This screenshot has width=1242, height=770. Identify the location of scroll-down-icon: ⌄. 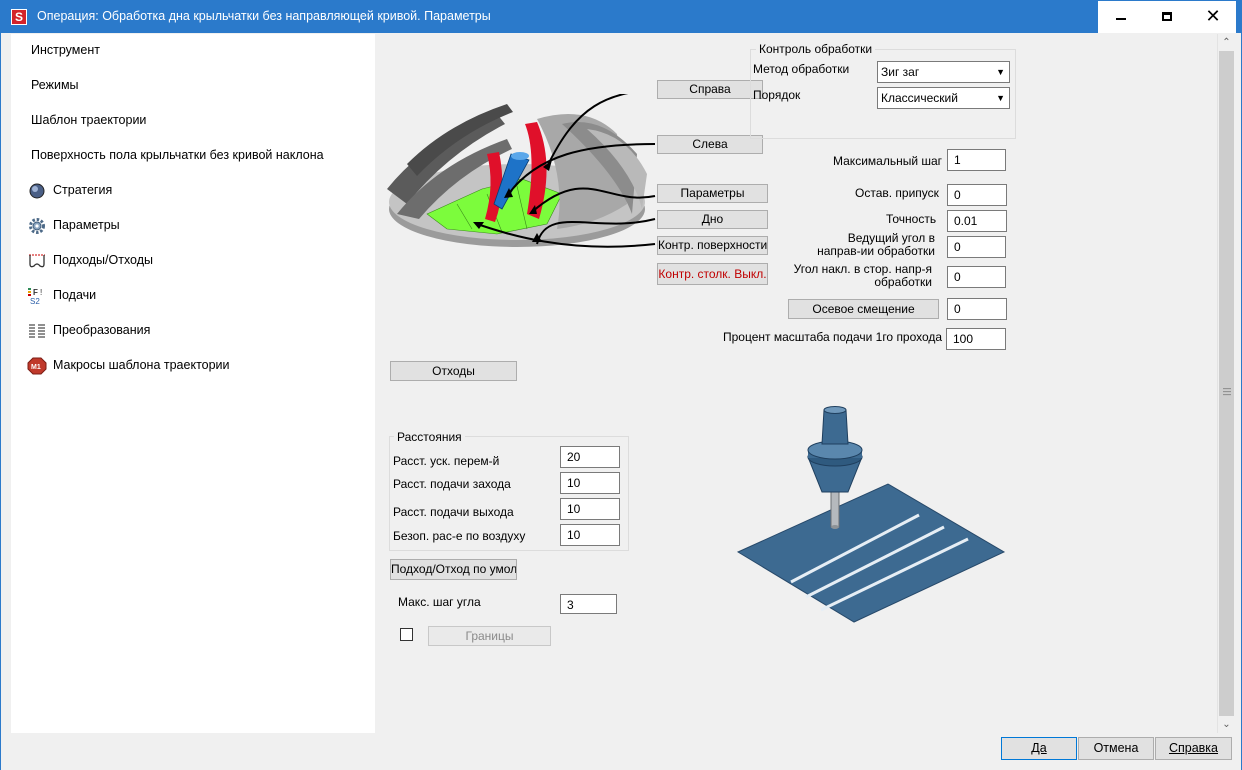
(1226, 724).